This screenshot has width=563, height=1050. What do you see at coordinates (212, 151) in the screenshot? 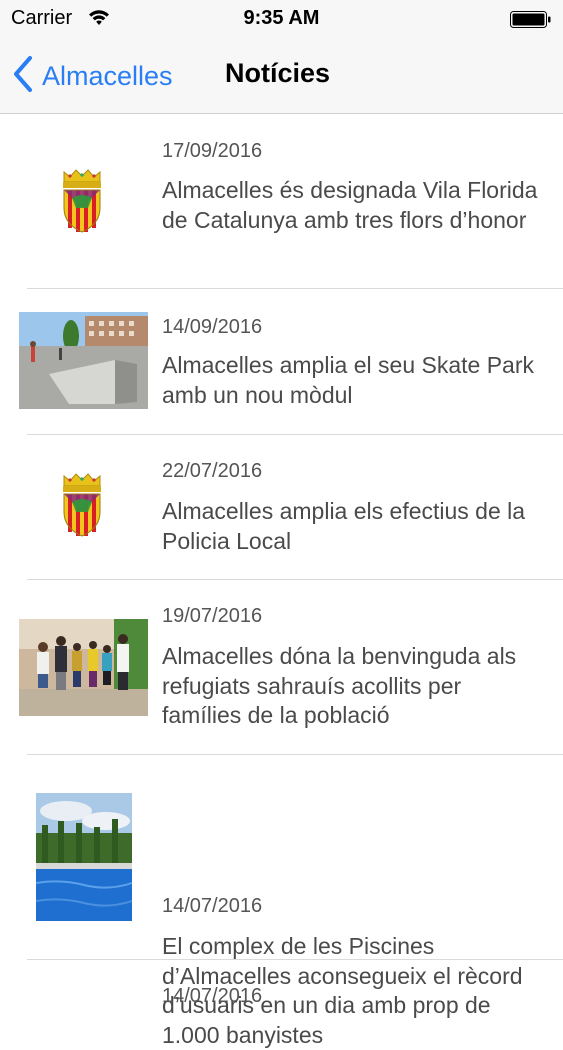
I see `news-date: 17/09/2016` at bounding box center [212, 151].